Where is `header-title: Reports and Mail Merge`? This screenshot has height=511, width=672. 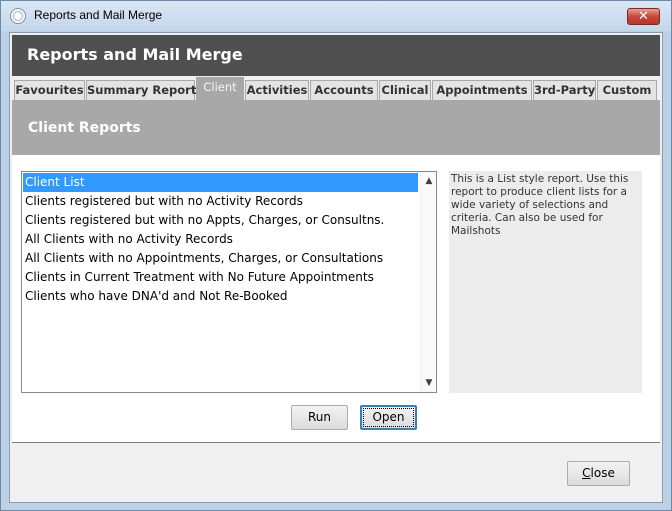
header-title: Reports and Mail Merge is located at coordinates (135, 54).